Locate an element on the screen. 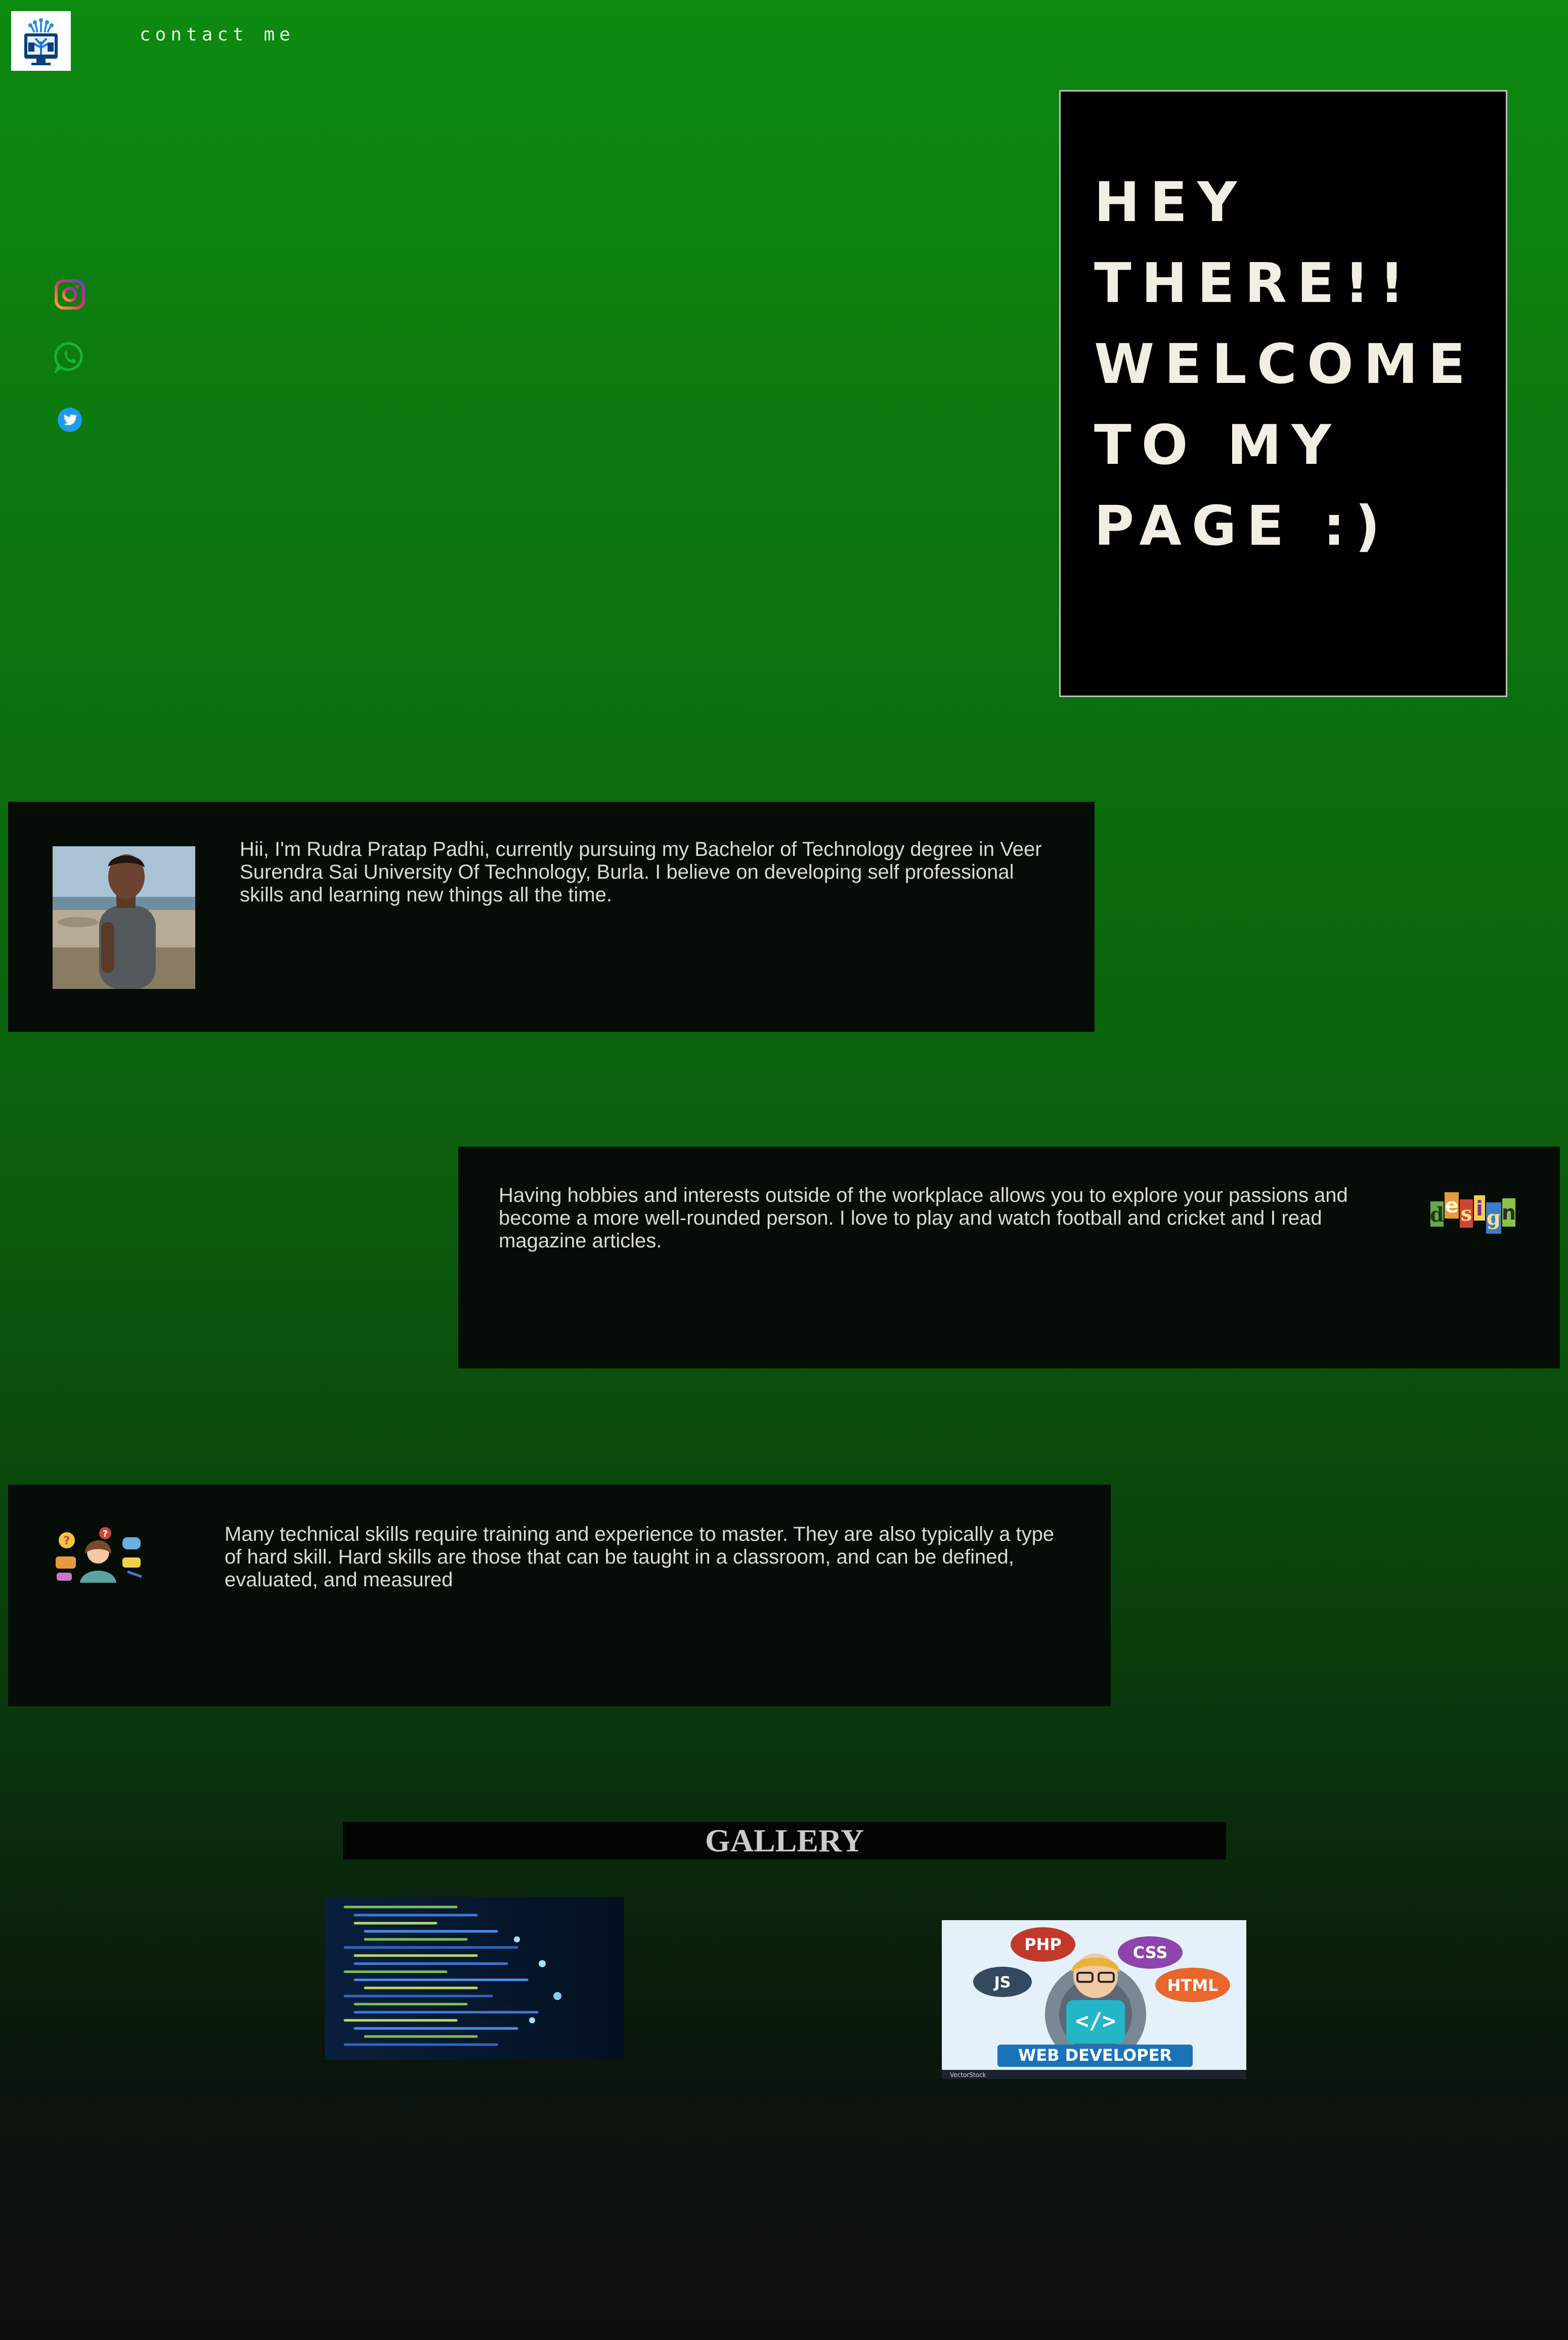 The height and width of the screenshot is (2340, 1568). vectorstock-watermark: VectorStock is located at coordinates (968, 2074).